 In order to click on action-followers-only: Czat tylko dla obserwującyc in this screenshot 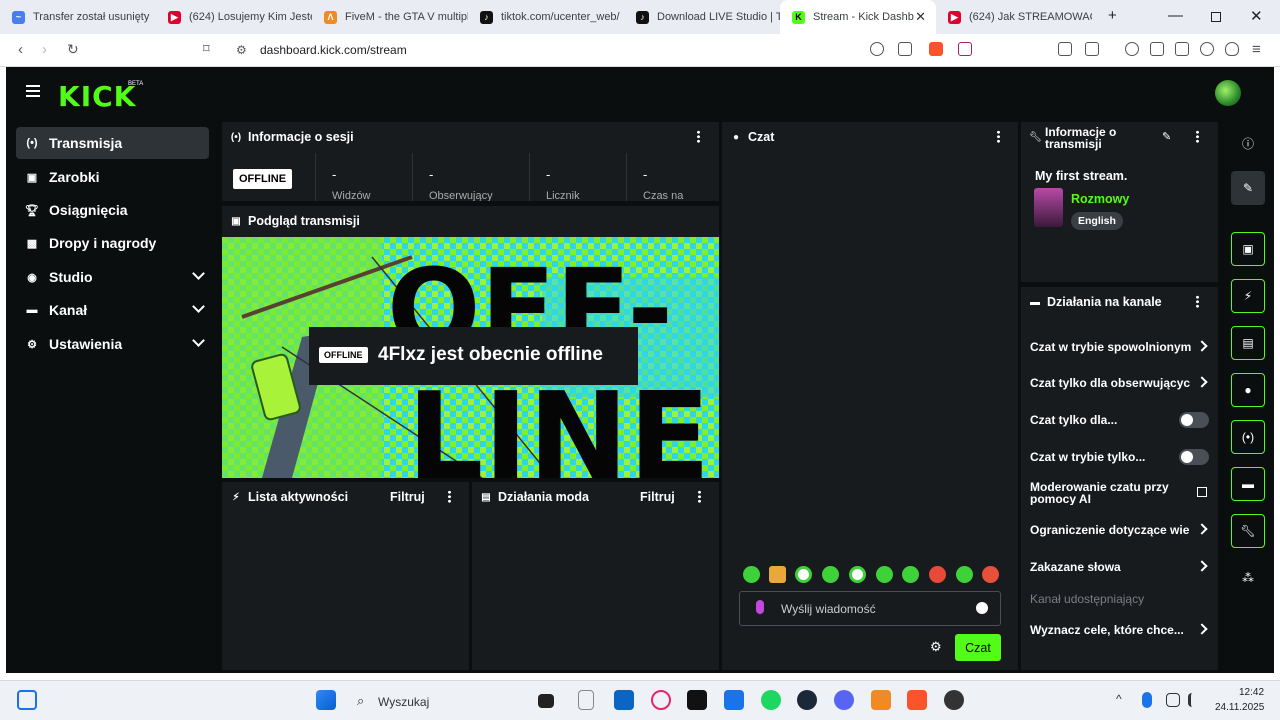, I will do `click(1115, 383)`.